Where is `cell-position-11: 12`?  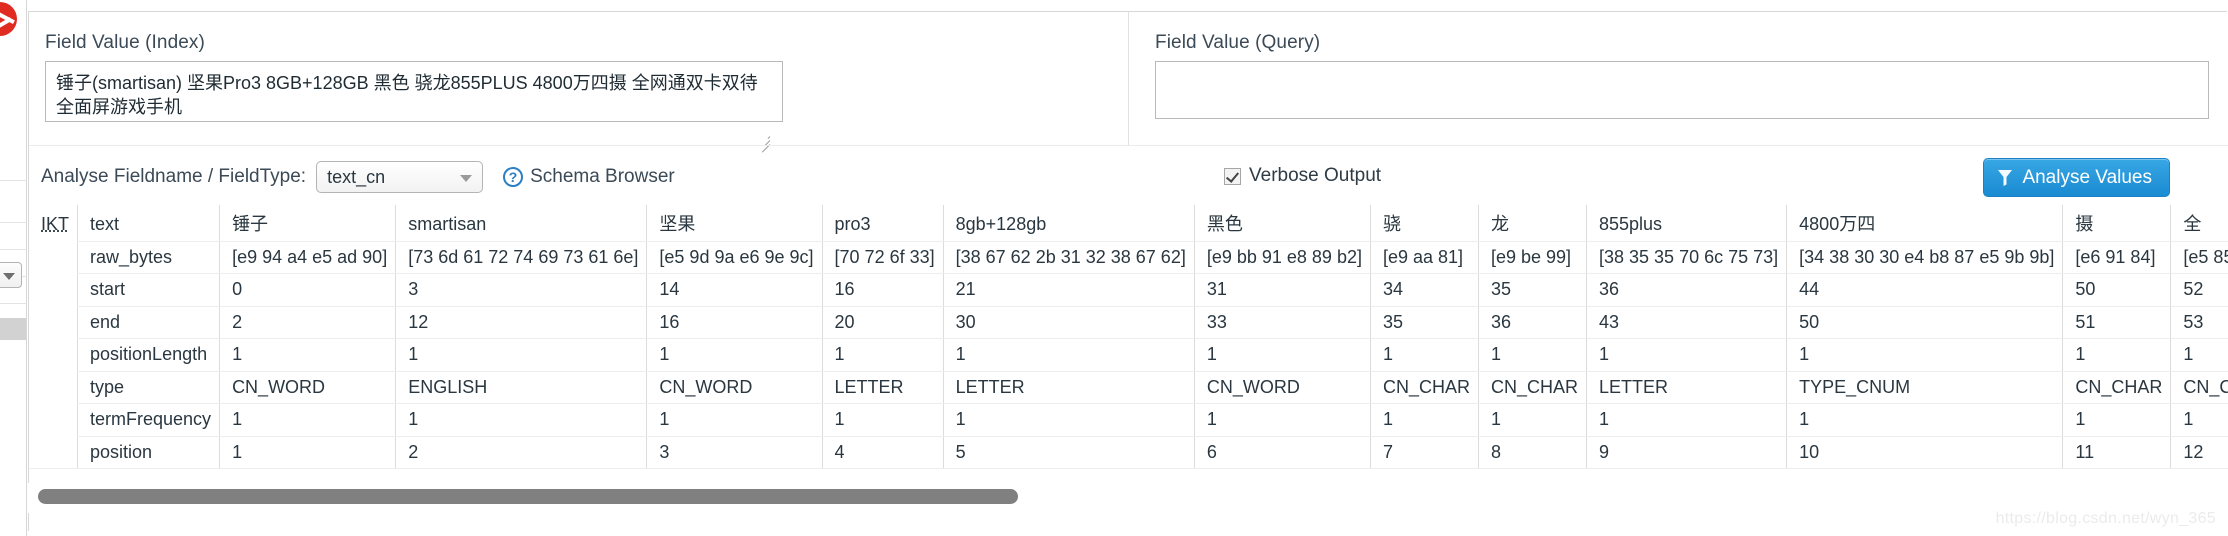 cell-position-11: 12 is located at coordinates (2199, 452).